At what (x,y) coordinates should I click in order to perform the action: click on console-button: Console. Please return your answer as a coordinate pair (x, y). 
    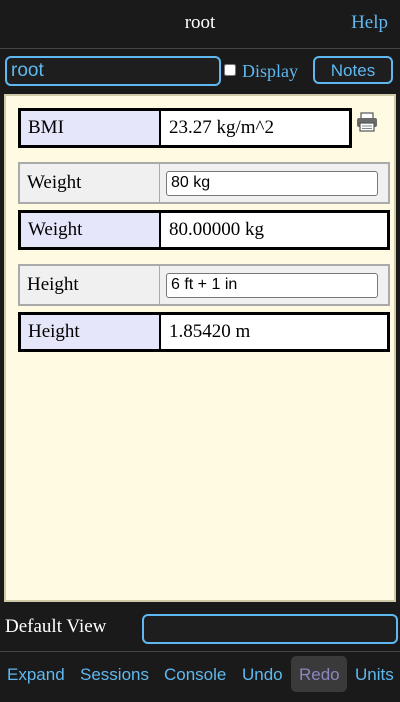
    Looking at the image, I should click on (195, 675).